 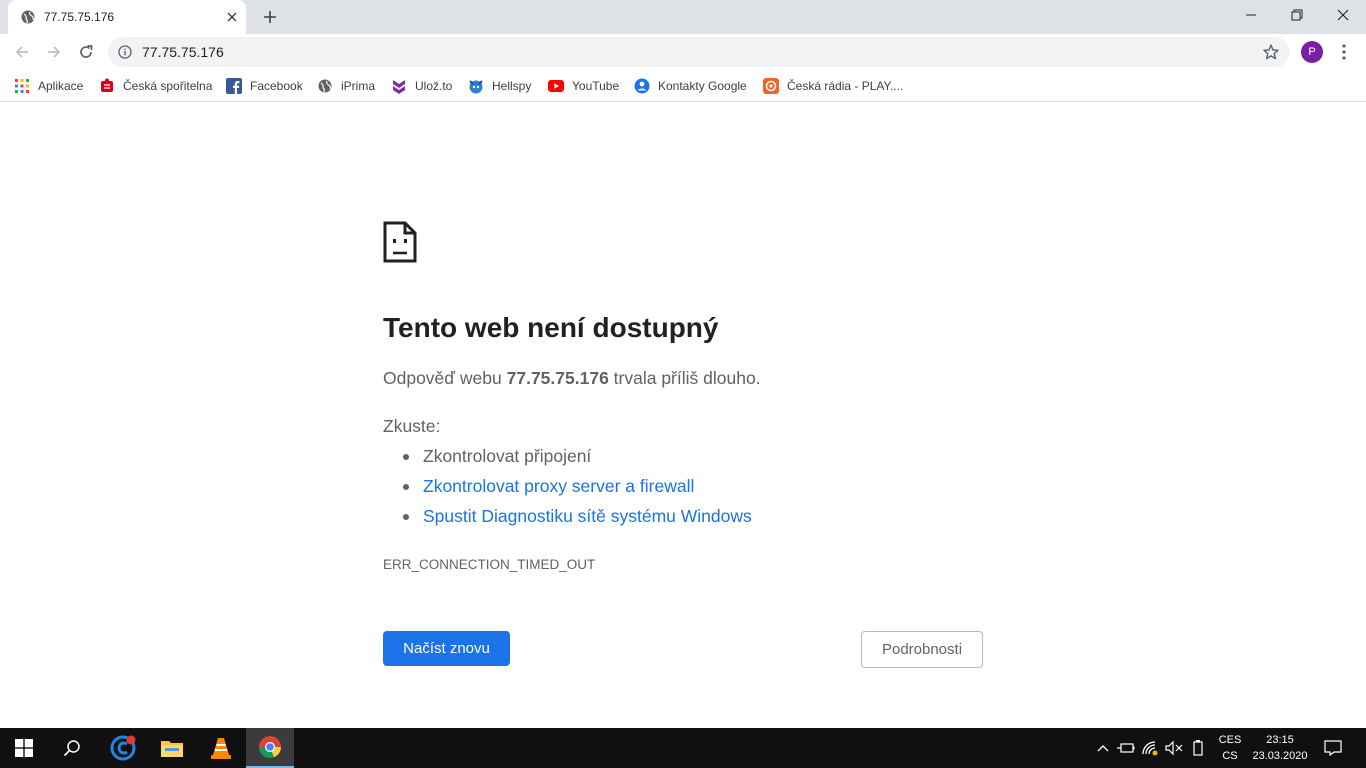 What do you see at coordinates (702, 86) in the screenshot?
I see `bookmark-label: Kontakty Google` at bounding box center [702, 86].